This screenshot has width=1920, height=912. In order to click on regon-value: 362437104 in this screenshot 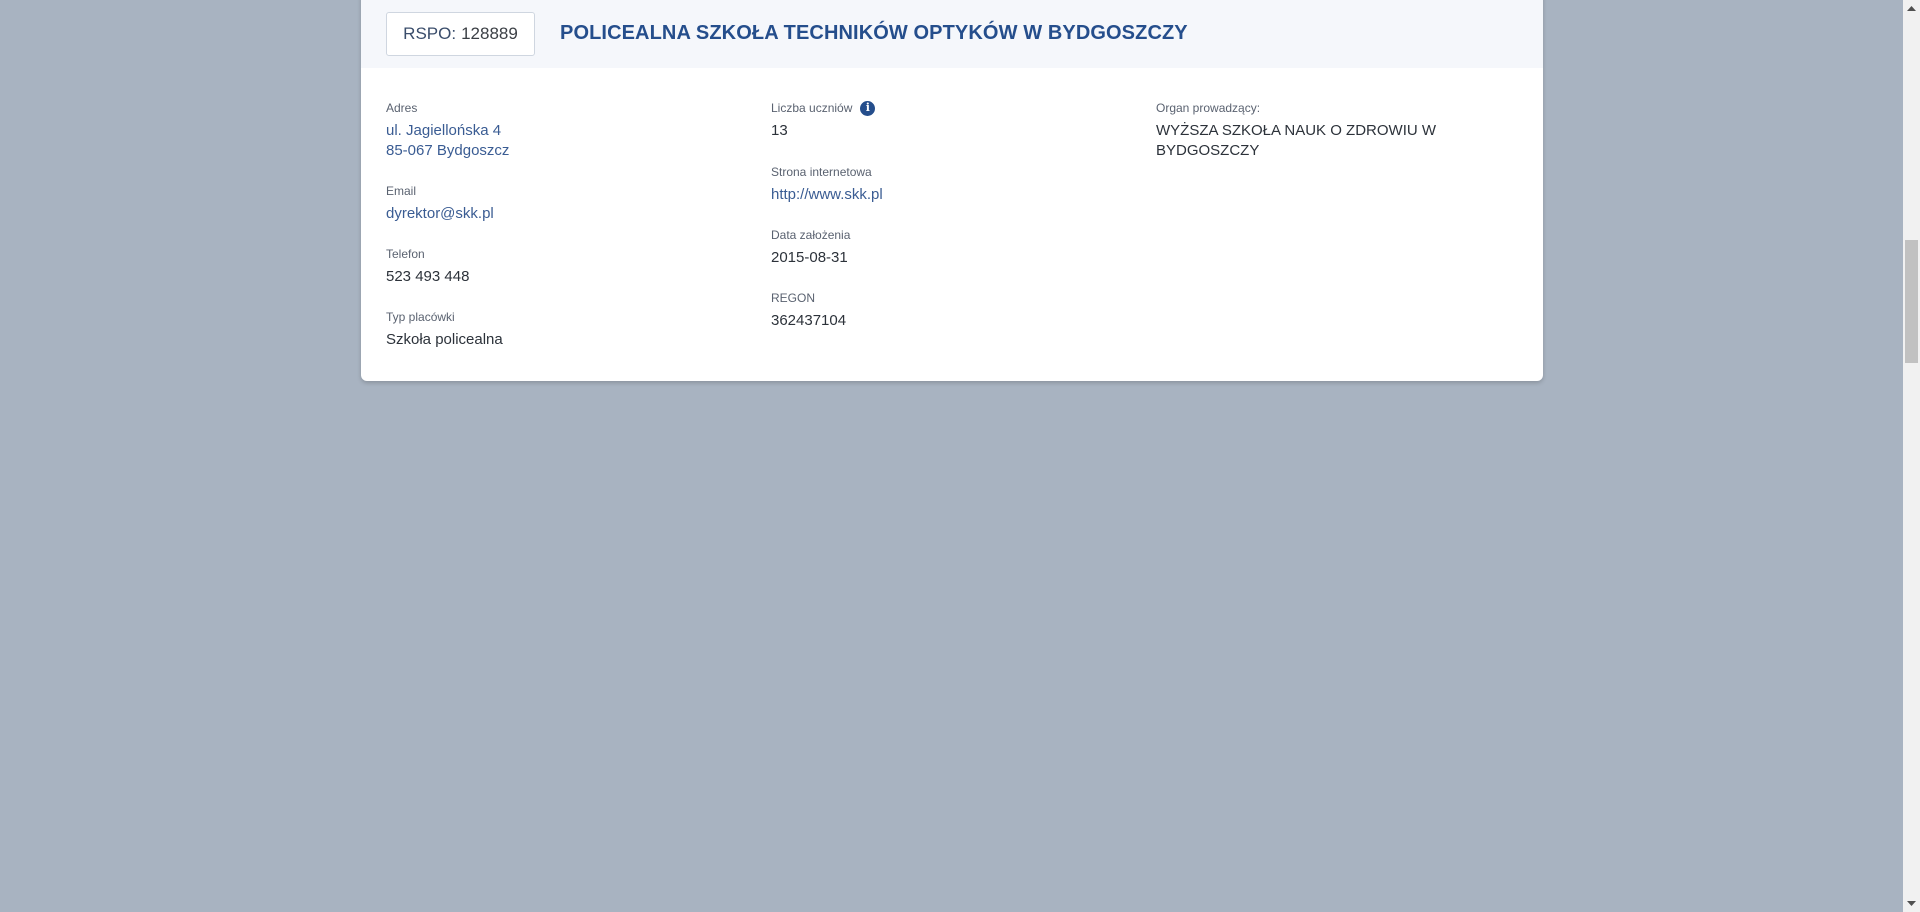, I will do `click(809, 320)`.